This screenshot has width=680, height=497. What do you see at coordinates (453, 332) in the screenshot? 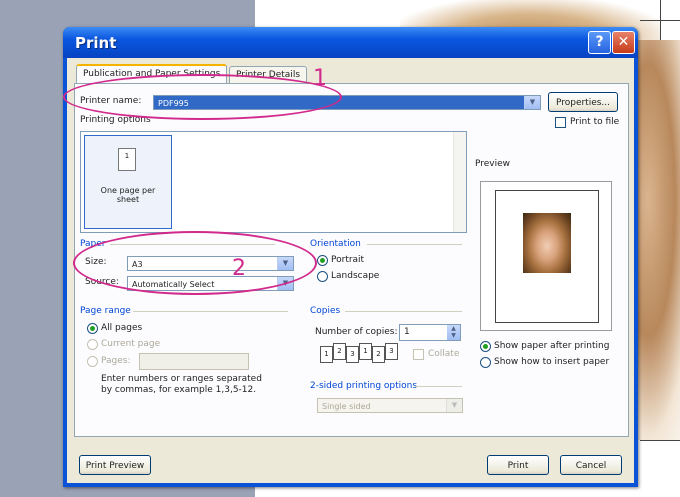
I see `copies-stepper-buttons: ▲ ▼` at bounding box center [453, 332].